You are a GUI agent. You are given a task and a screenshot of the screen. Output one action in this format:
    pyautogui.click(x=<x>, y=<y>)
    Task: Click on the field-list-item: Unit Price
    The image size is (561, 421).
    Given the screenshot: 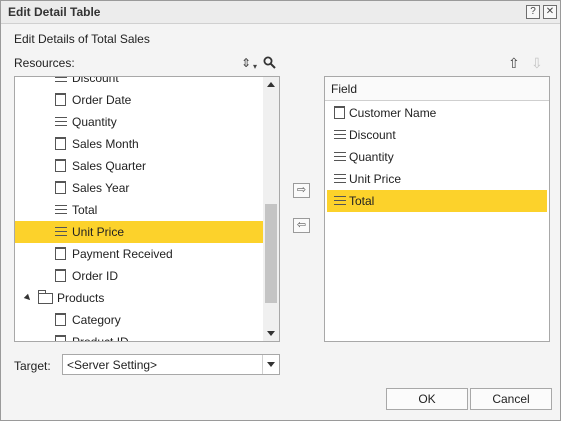 What is the action you would take?
    pyautogui.click(x=437, y=179)
    